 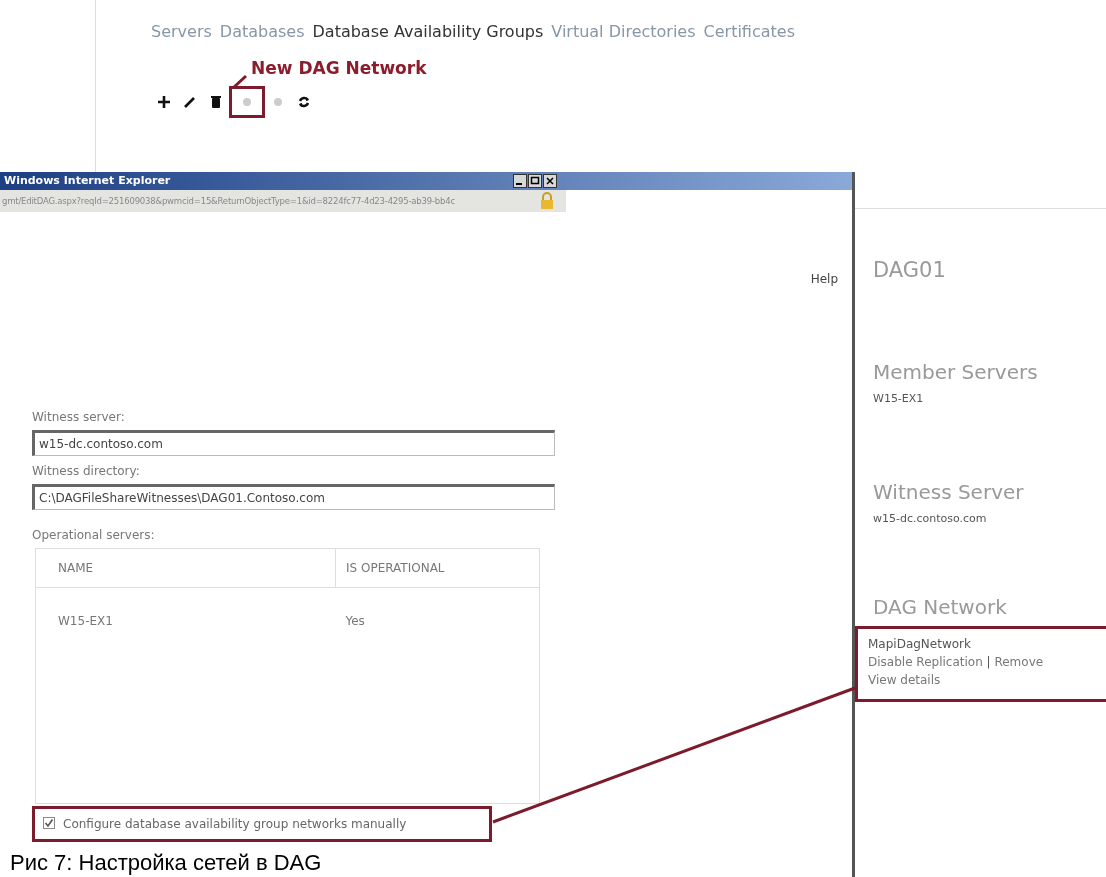 What do you see at coordinates (940, 607) in the screenshot?
I see `section-heading: DAG Network` at bounding box center [940, 607].